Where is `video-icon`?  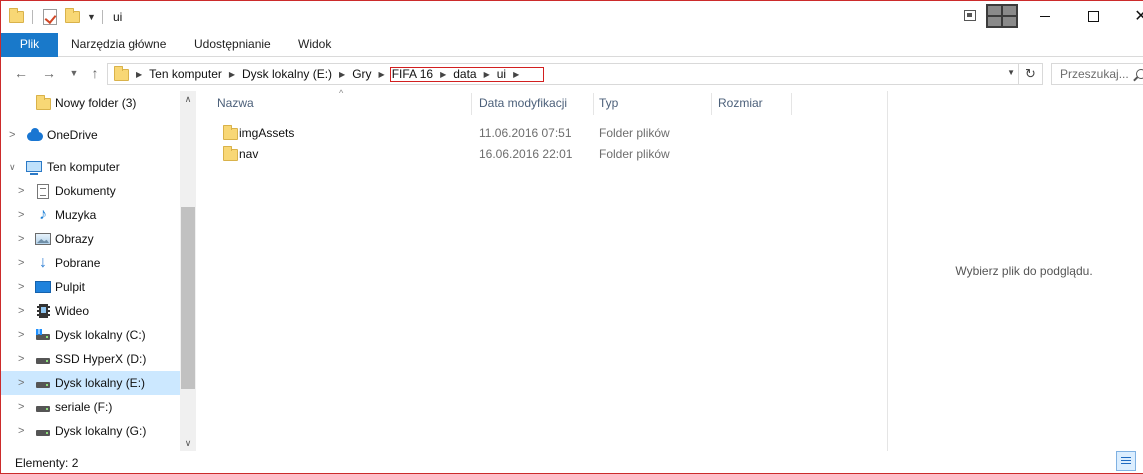
video-icon is located at coordinates (43, 311).